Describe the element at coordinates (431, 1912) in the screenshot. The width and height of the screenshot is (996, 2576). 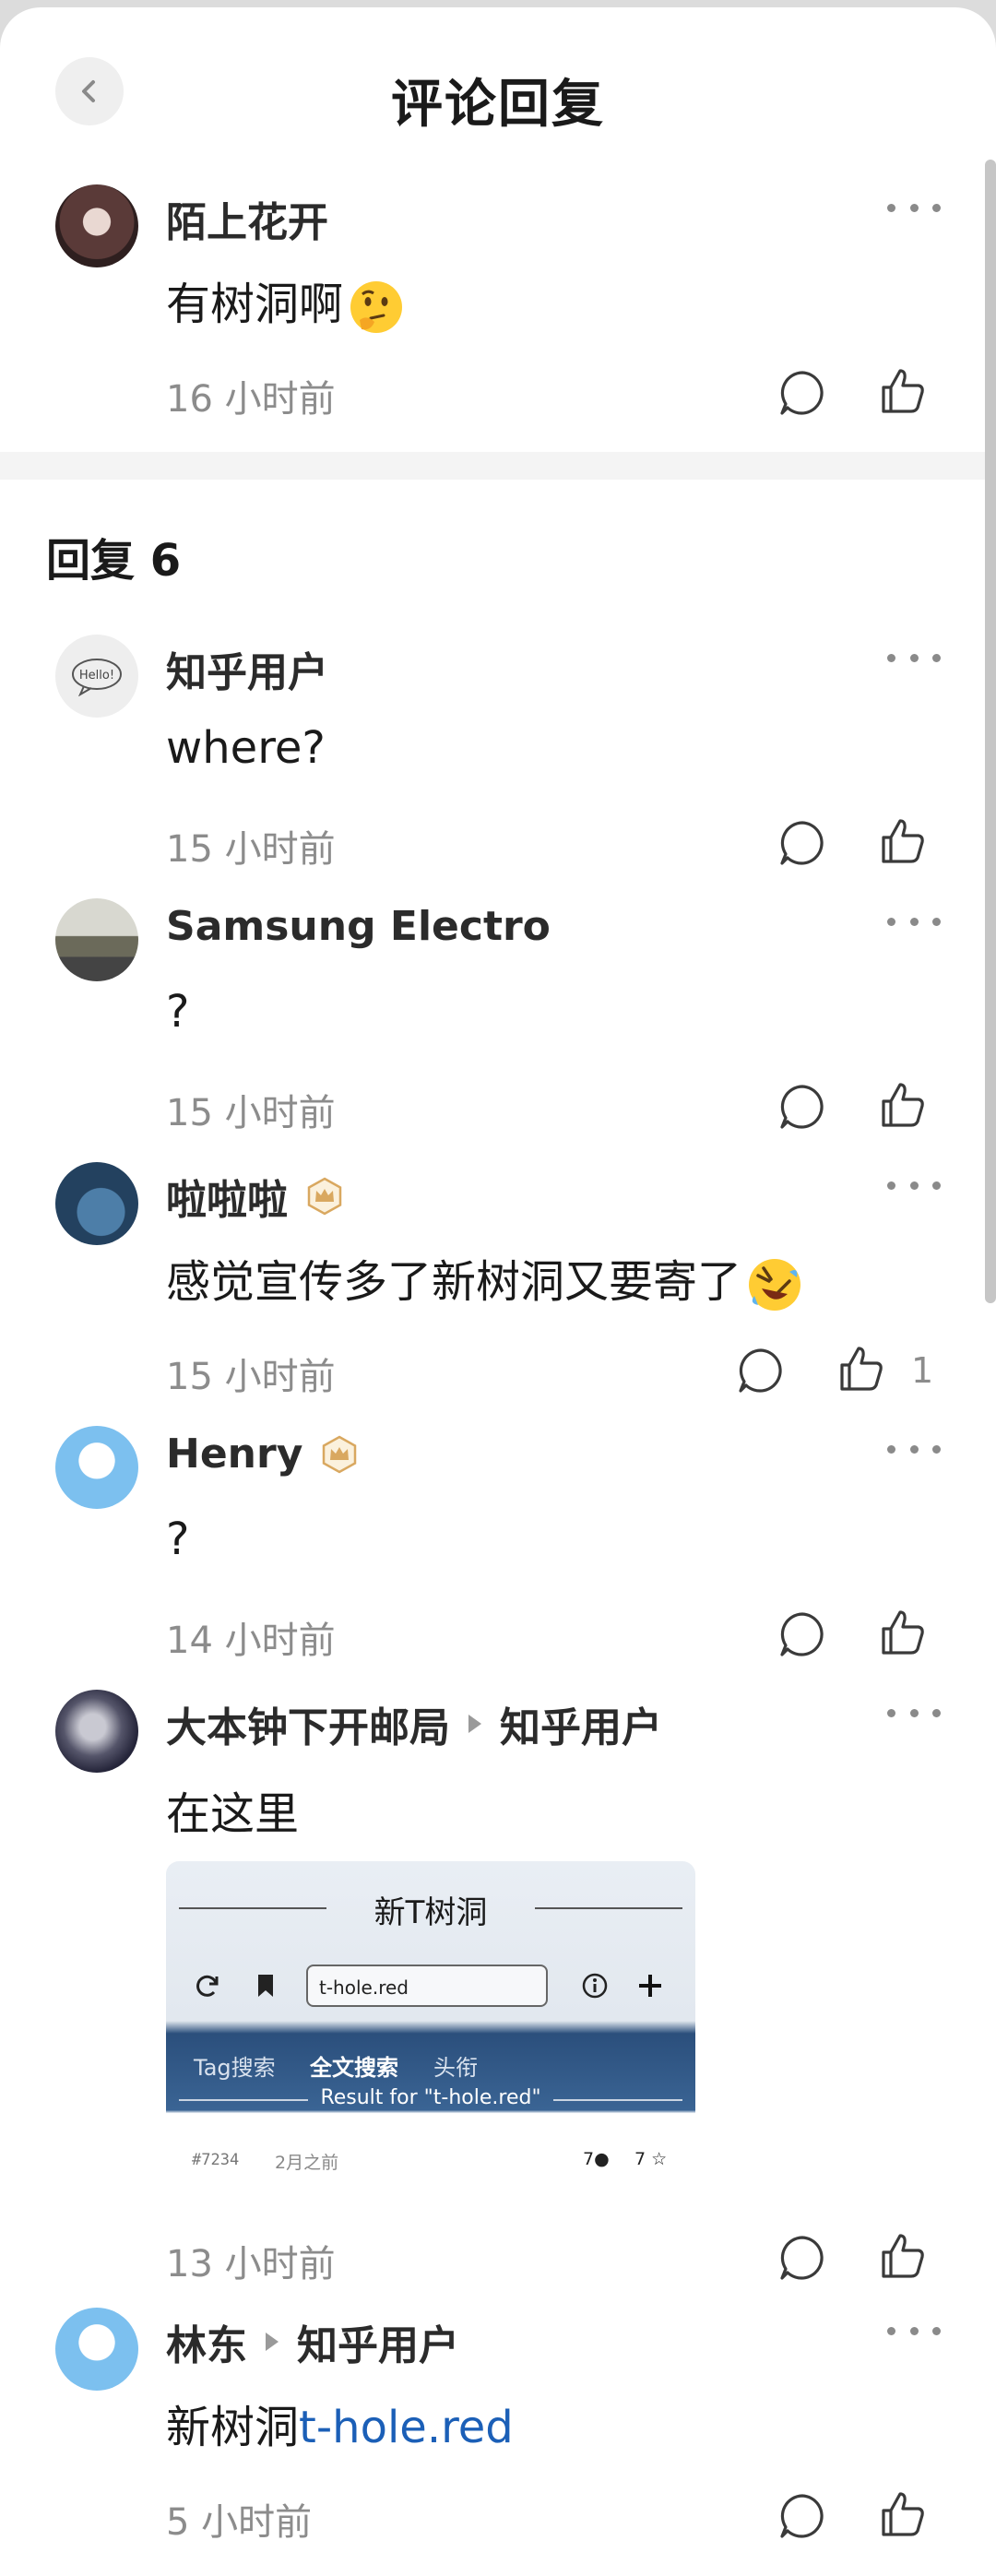
I see `thumb-title: 新T树洞` at that location.